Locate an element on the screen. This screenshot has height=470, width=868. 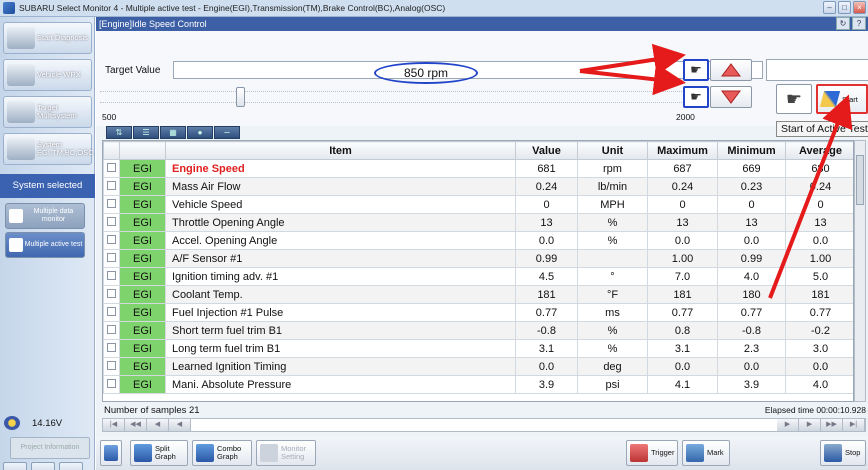
unit-cell: rpm is located at coordinates (612, 168).